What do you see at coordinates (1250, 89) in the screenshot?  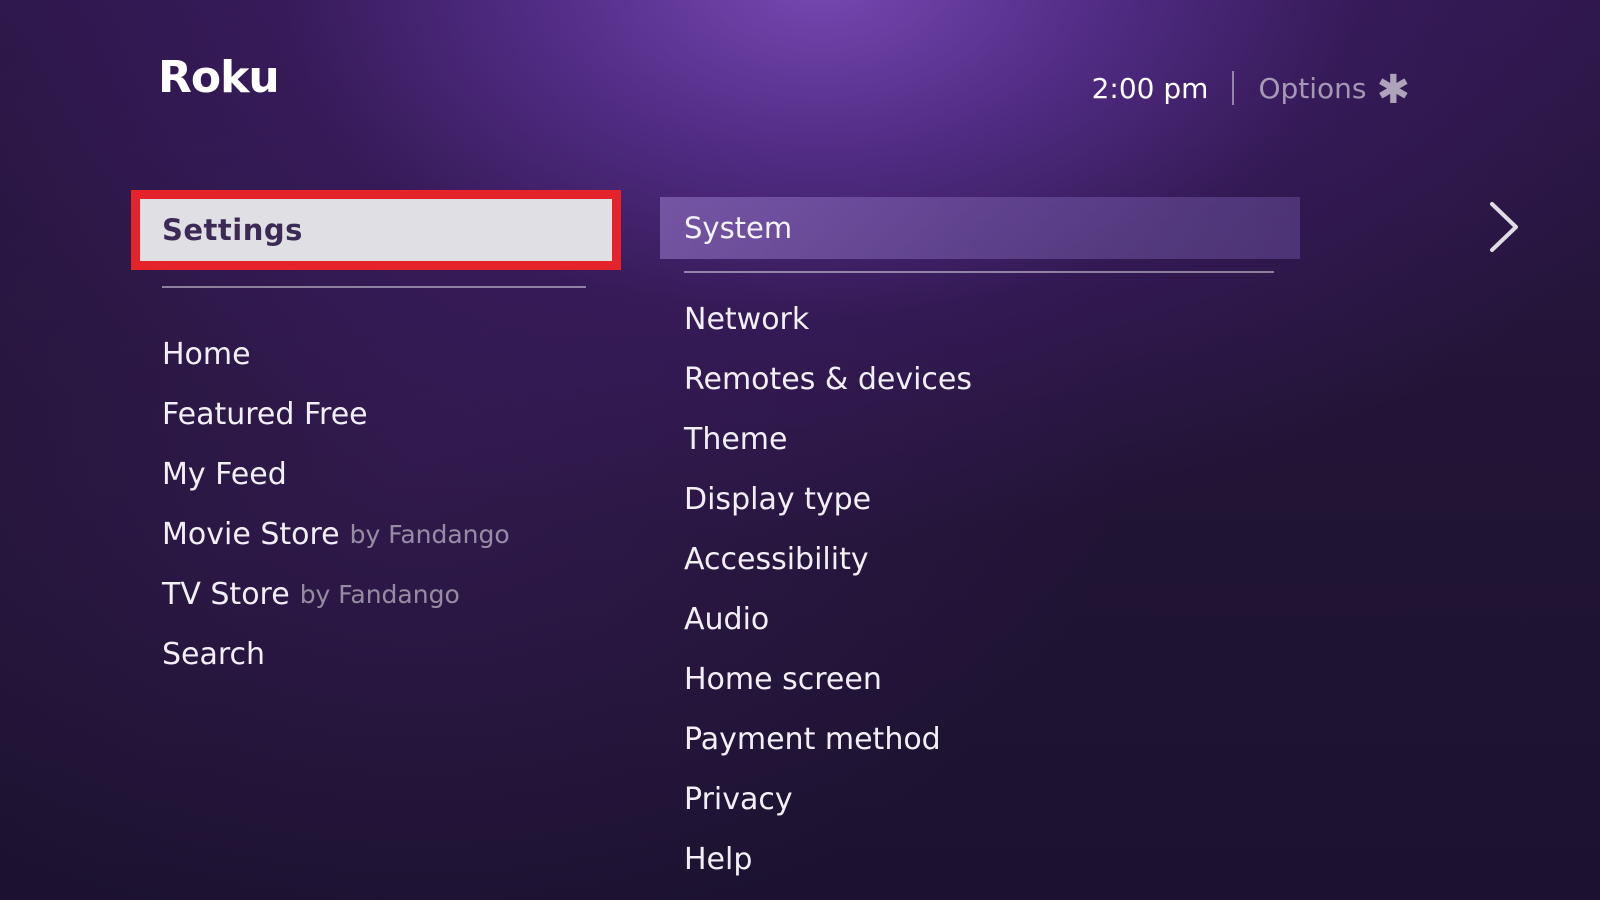 I see `top-bar: 2:00 pm Options ✱` at bounding box center [1250, 89].